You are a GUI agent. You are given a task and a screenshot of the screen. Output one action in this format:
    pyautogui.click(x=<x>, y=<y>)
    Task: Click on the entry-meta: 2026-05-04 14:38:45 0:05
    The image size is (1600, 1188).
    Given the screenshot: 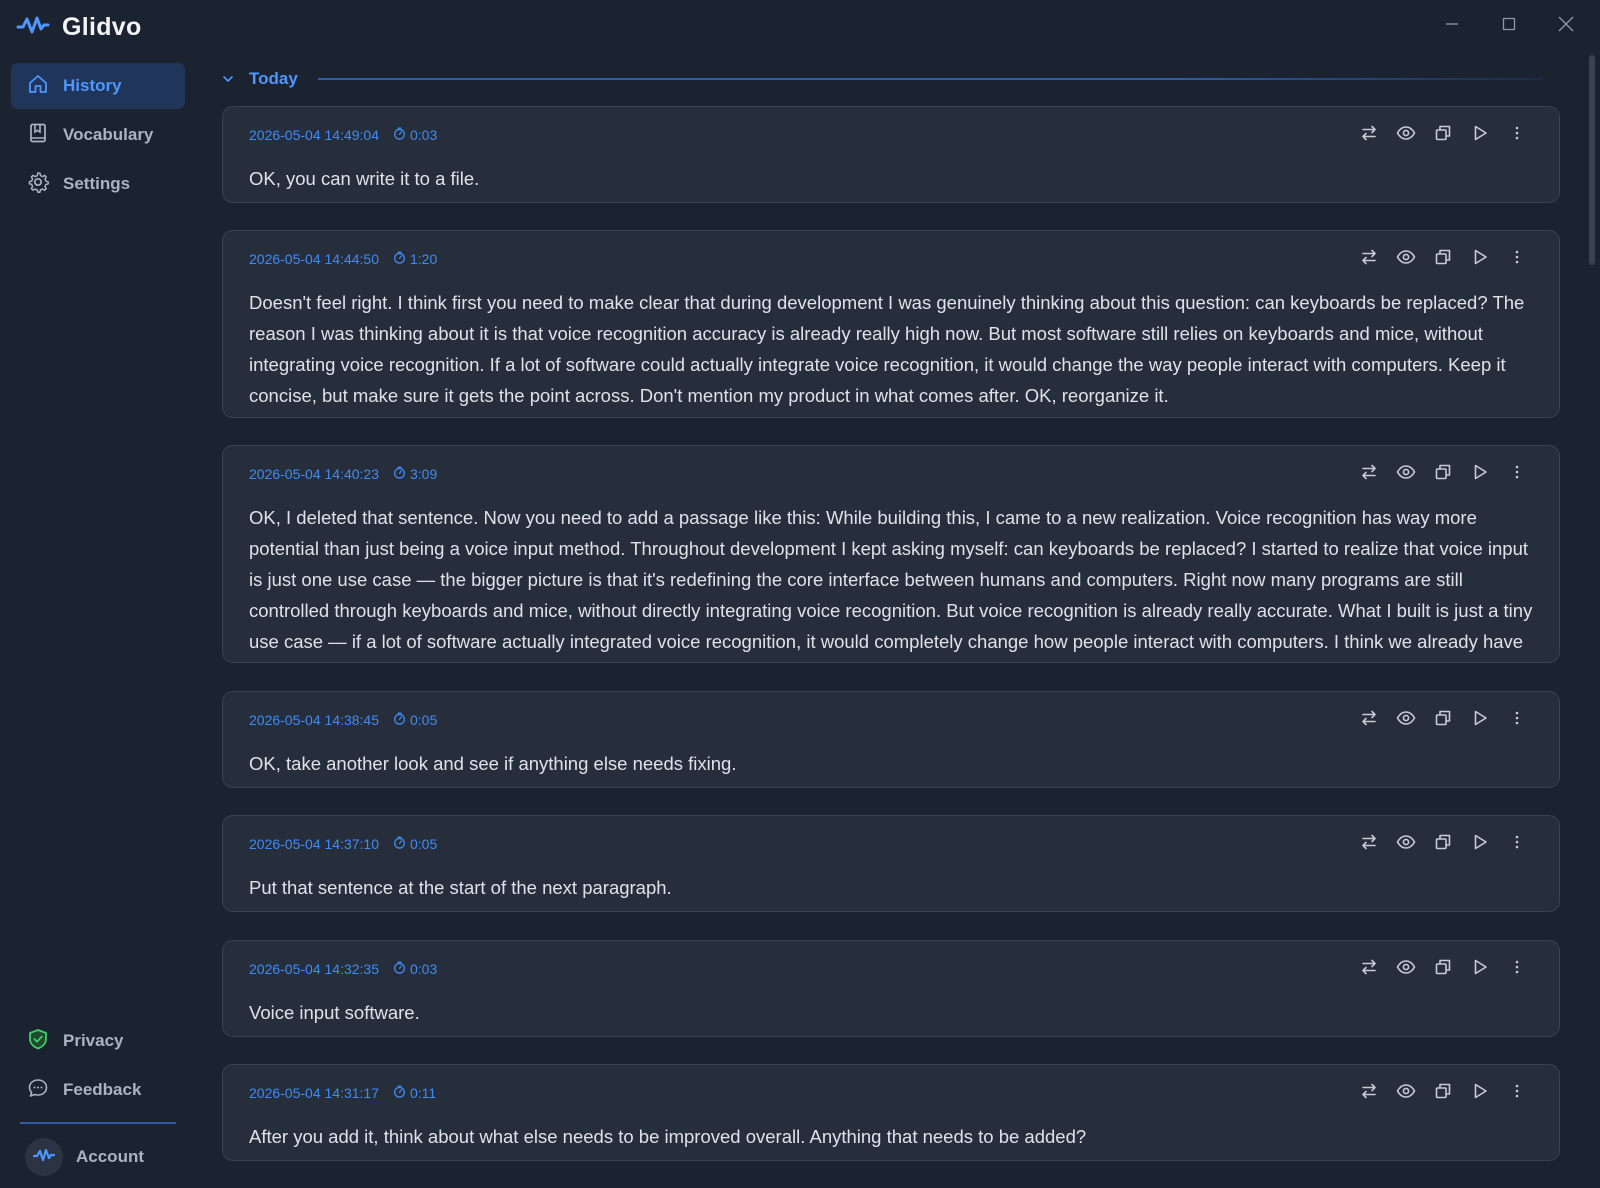 What is the action you would take?
    pyautogui.click(x=343, y=720)
    